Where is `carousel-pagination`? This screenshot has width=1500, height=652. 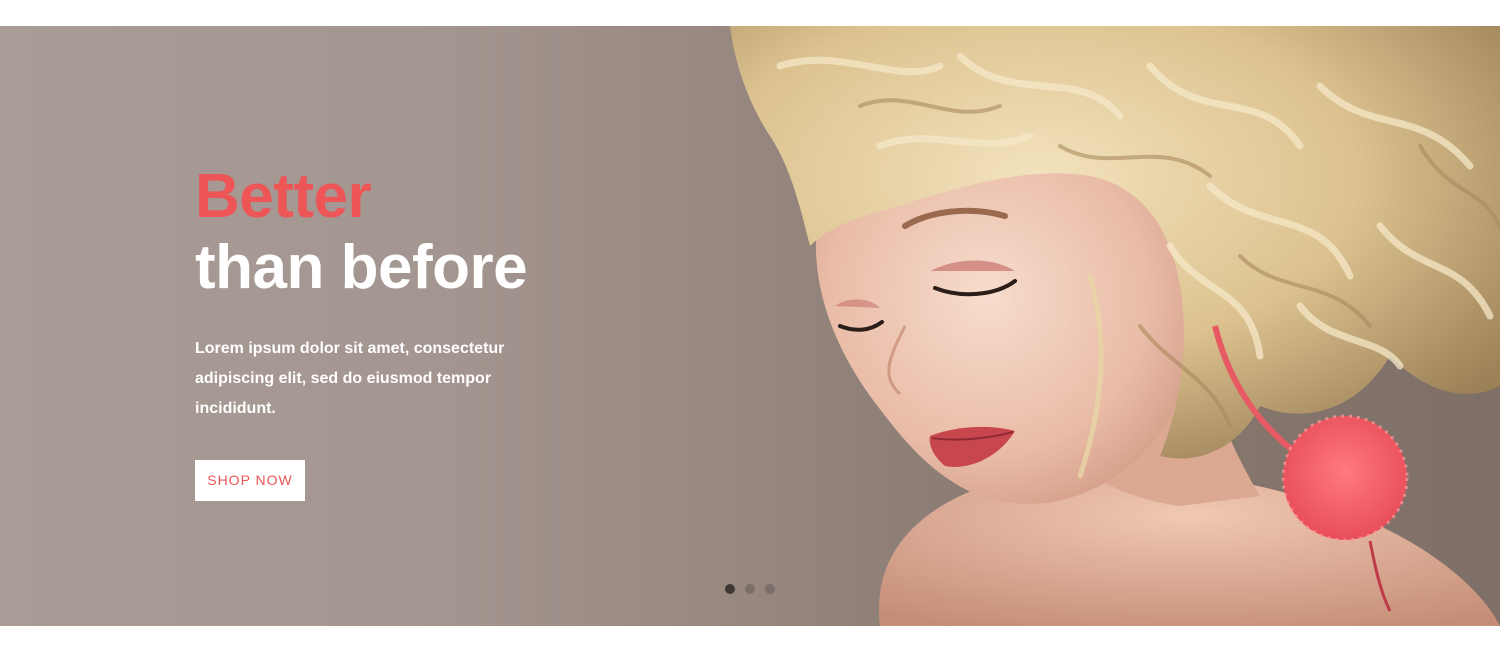
carousel-pagination is located at coordinates (750, 589).